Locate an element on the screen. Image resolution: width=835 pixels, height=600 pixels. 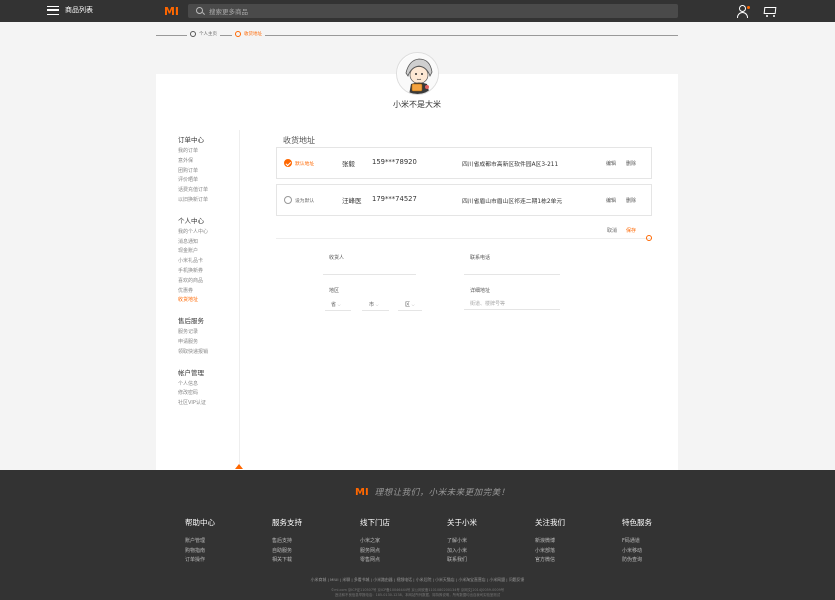
sidebar-item-my-orders: 我的订单 is located at coordinates (208, 152).